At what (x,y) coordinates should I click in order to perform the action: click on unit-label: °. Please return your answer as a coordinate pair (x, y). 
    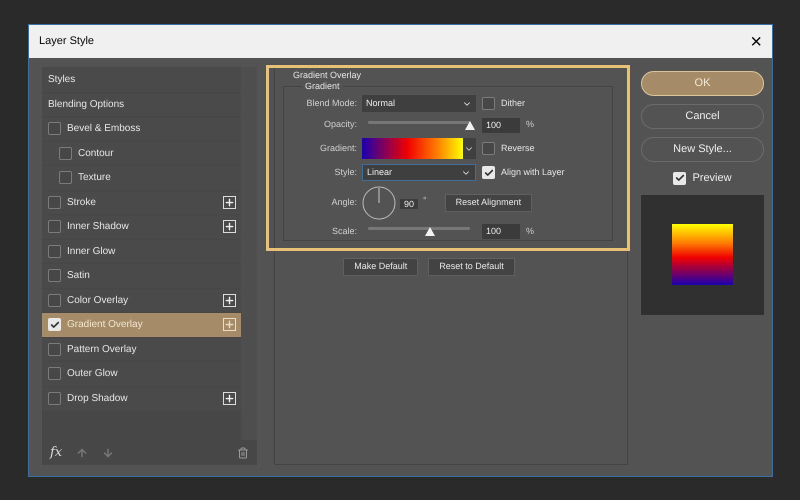
    Looking at the image, I should click on (425, 200).